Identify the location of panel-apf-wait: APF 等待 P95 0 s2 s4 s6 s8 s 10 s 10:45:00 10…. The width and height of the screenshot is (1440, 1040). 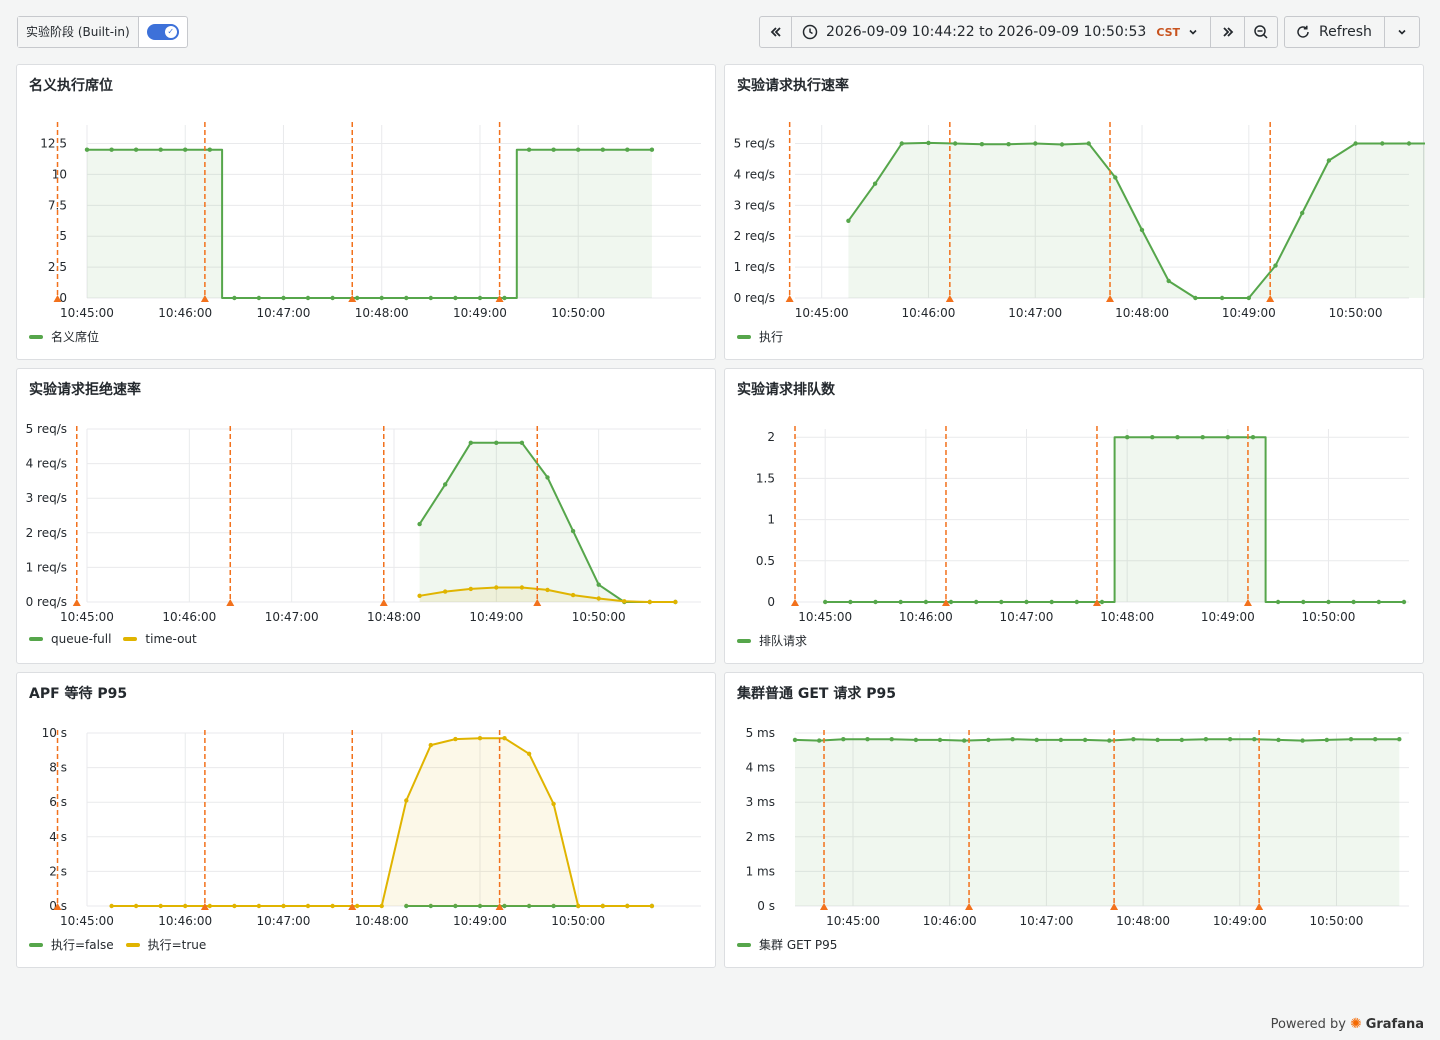
(366, 820).